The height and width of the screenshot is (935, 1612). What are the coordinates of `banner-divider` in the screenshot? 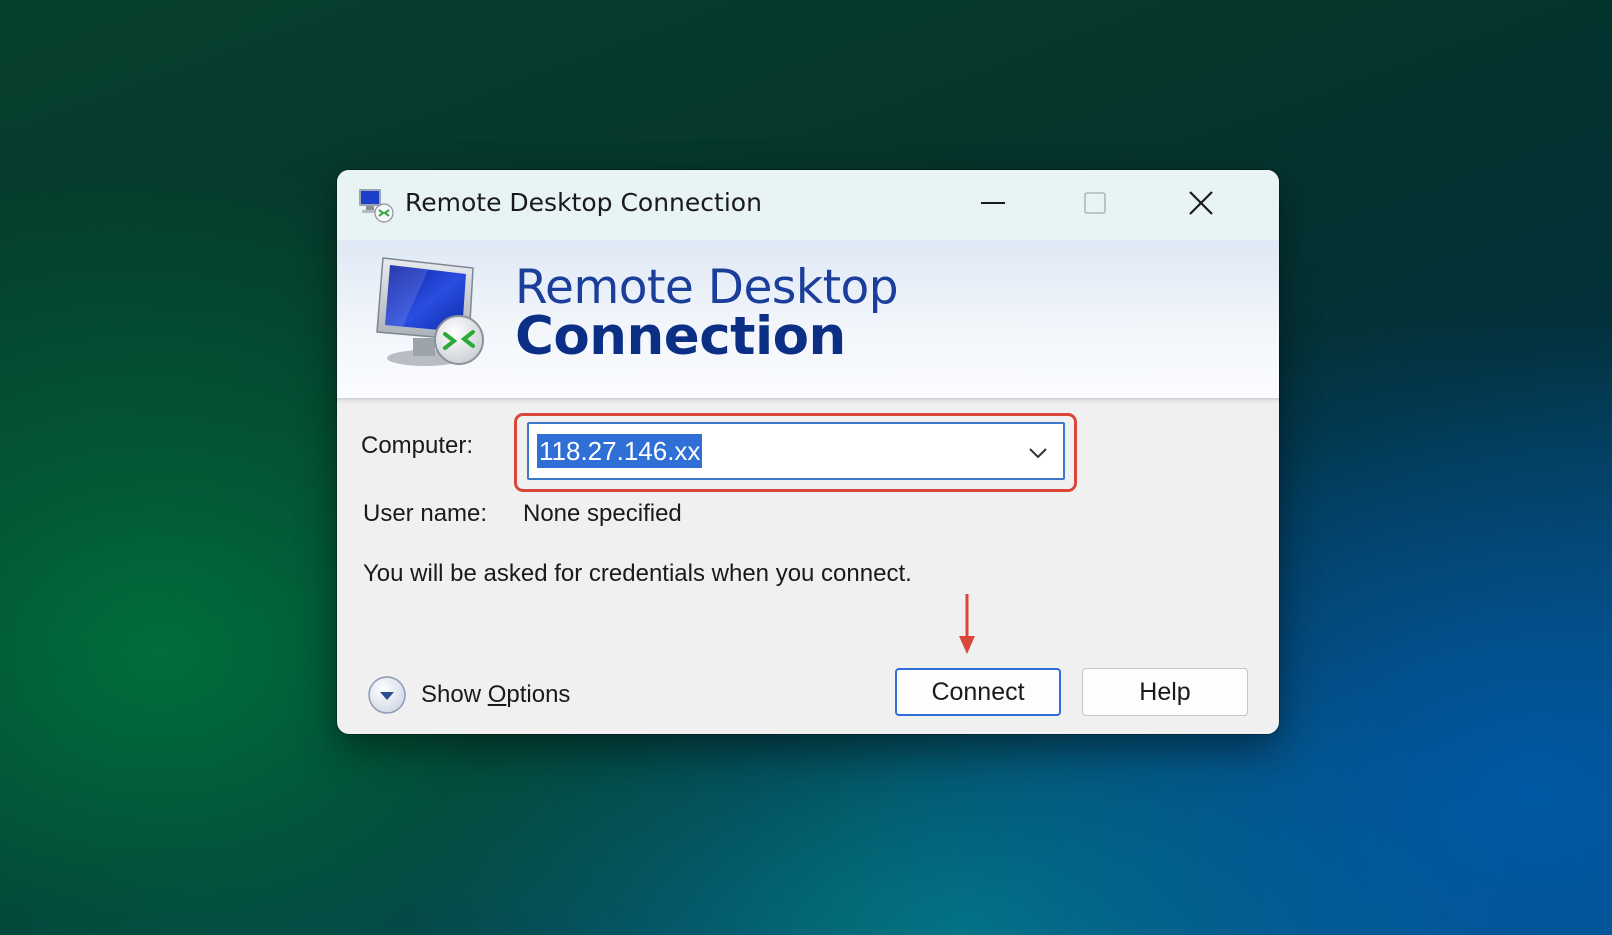 It's located at (808, 401).